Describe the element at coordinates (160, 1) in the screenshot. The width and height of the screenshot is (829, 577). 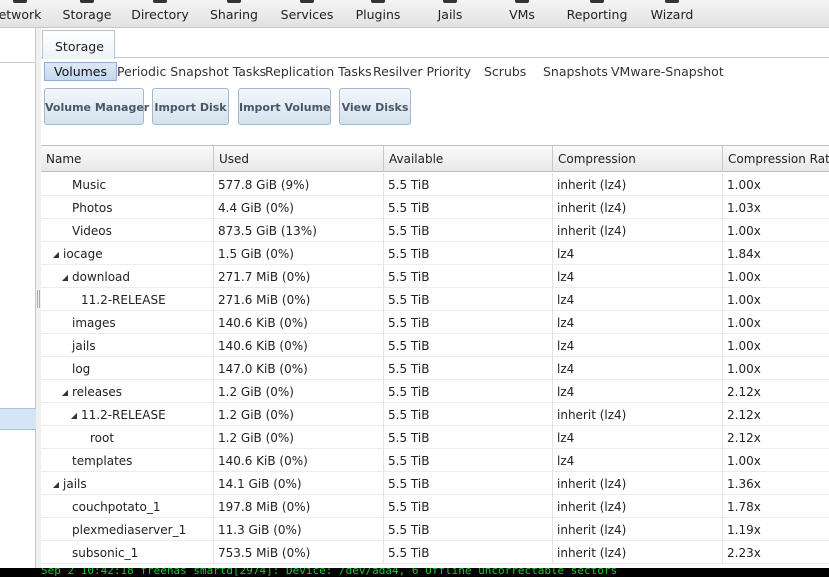
I see `directory-icon` at that location.